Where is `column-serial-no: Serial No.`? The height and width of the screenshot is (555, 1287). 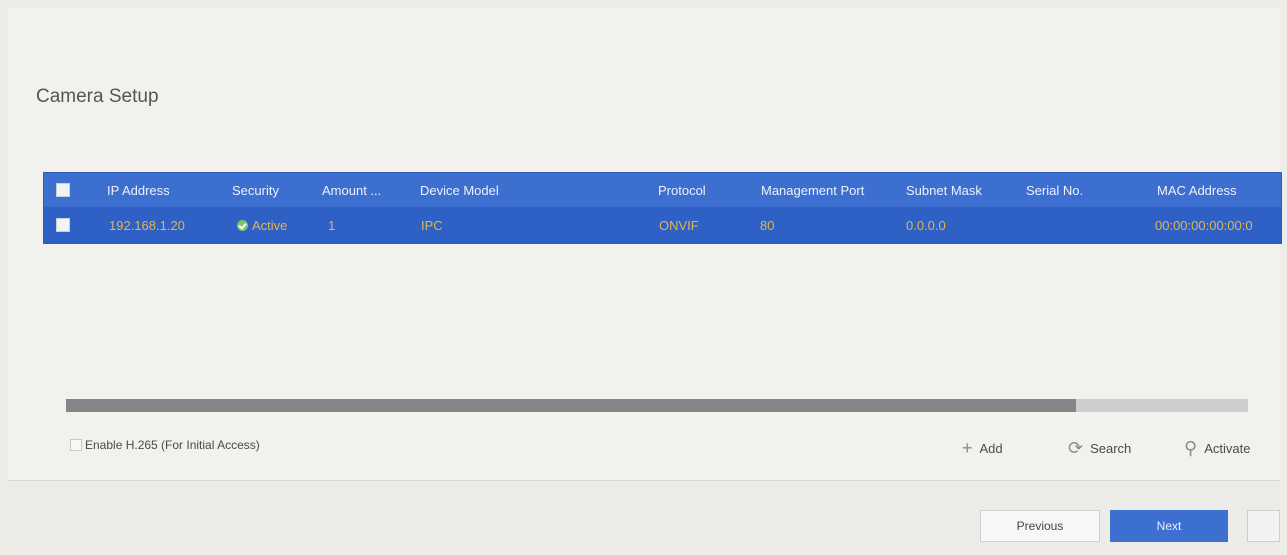
column-serial-no: Serial No. is located at coordinates (1054, 190).